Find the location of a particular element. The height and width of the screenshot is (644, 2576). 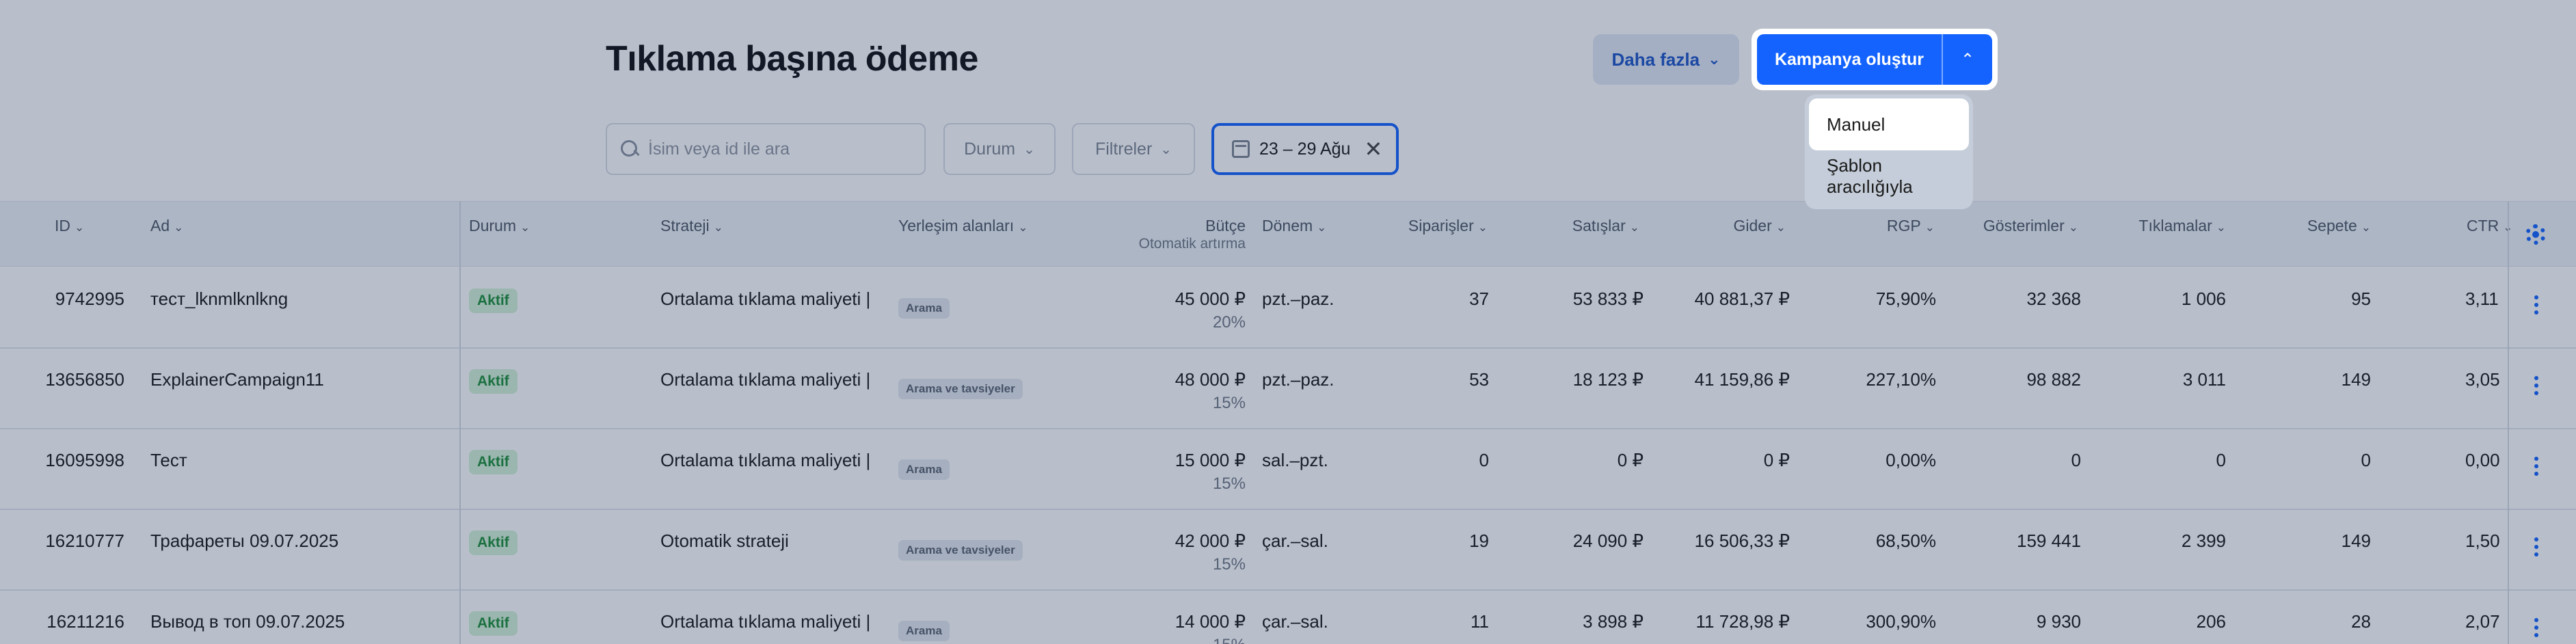

settings-gear-icon is located at coordinates (2535, 234).